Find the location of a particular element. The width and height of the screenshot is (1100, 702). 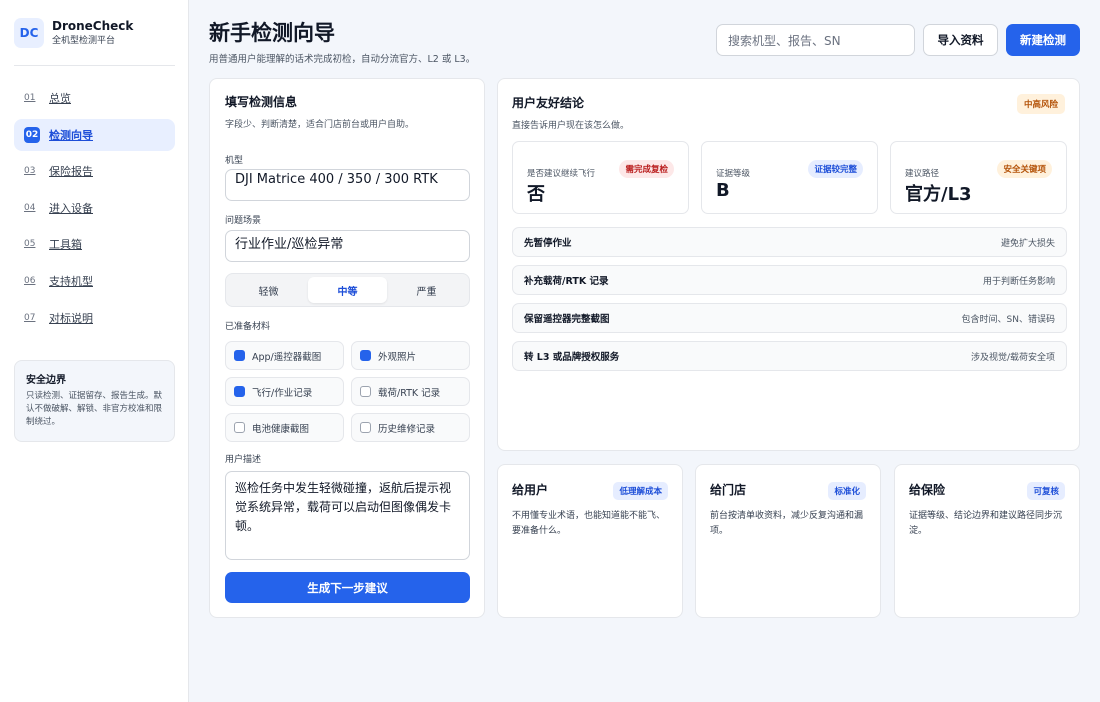

sidebar-item-benchmark: 07 对标说明 is located at coordinates (94, 318).